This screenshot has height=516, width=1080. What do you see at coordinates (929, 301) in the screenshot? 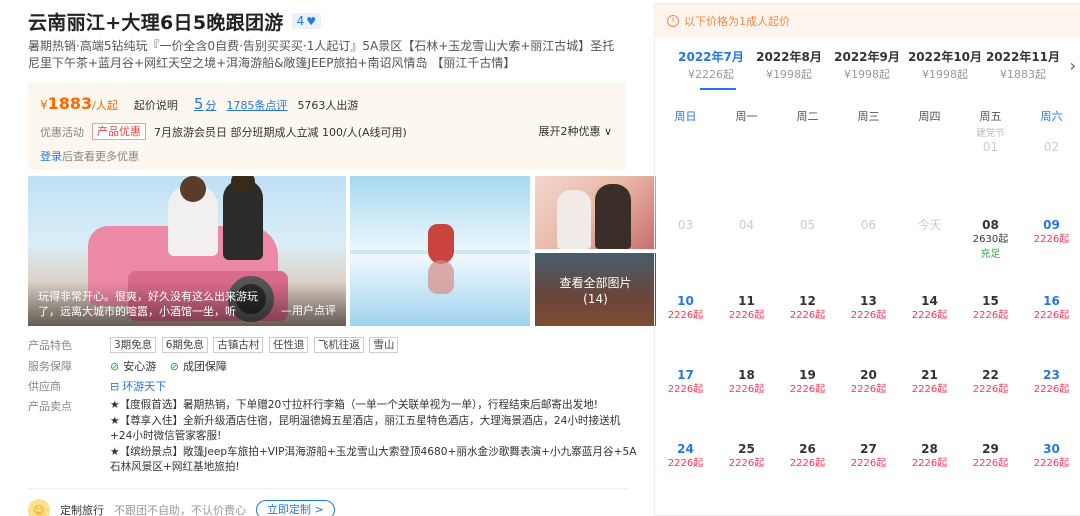
I see `day-number: 14` at bounding box center [929, 301].